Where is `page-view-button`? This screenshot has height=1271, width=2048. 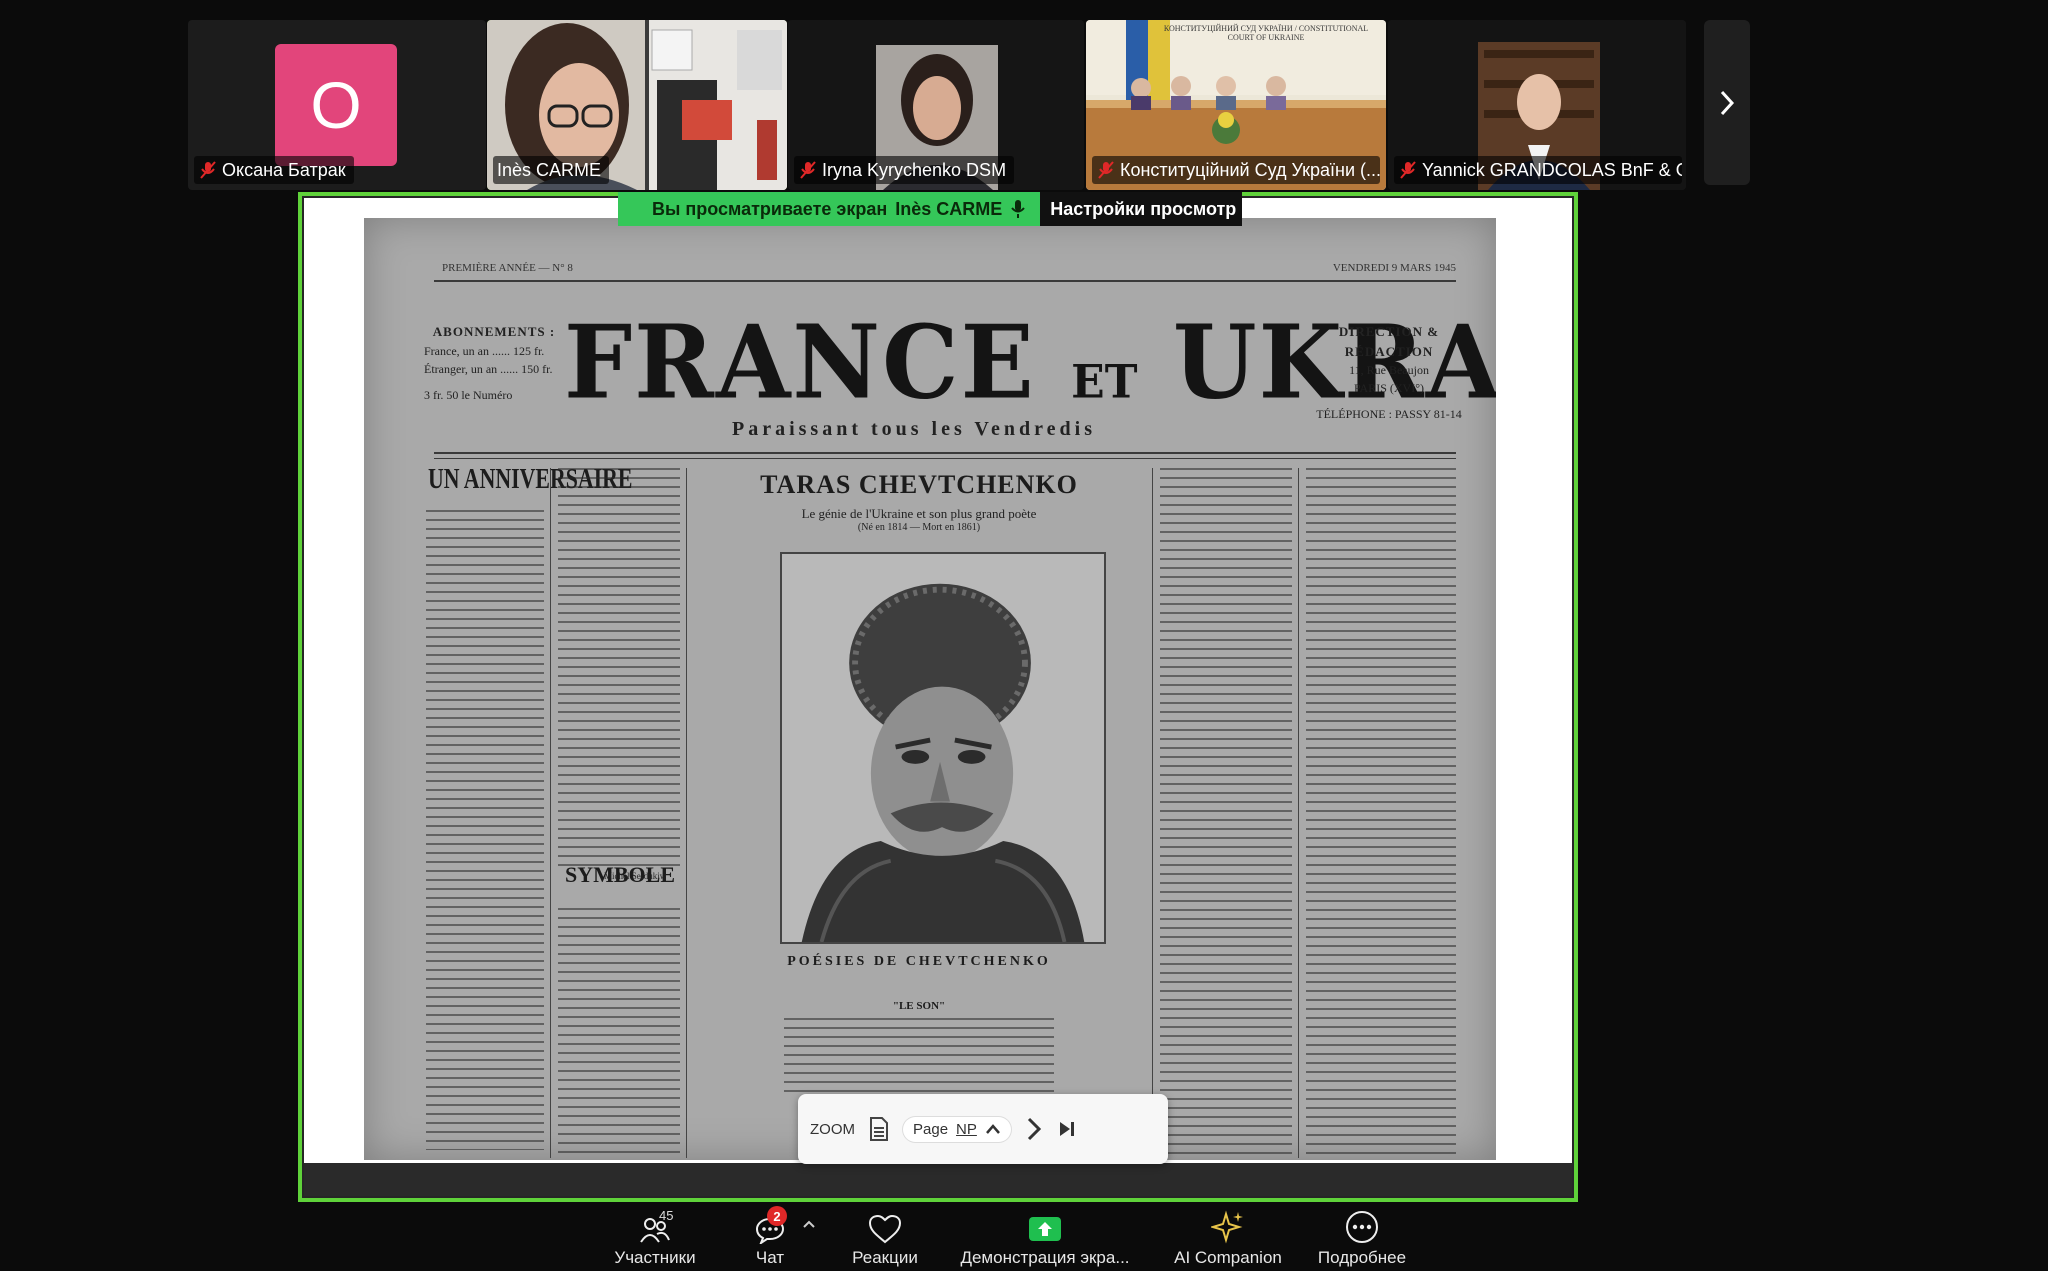 page-view-button is located at coordinates (879, 1129).